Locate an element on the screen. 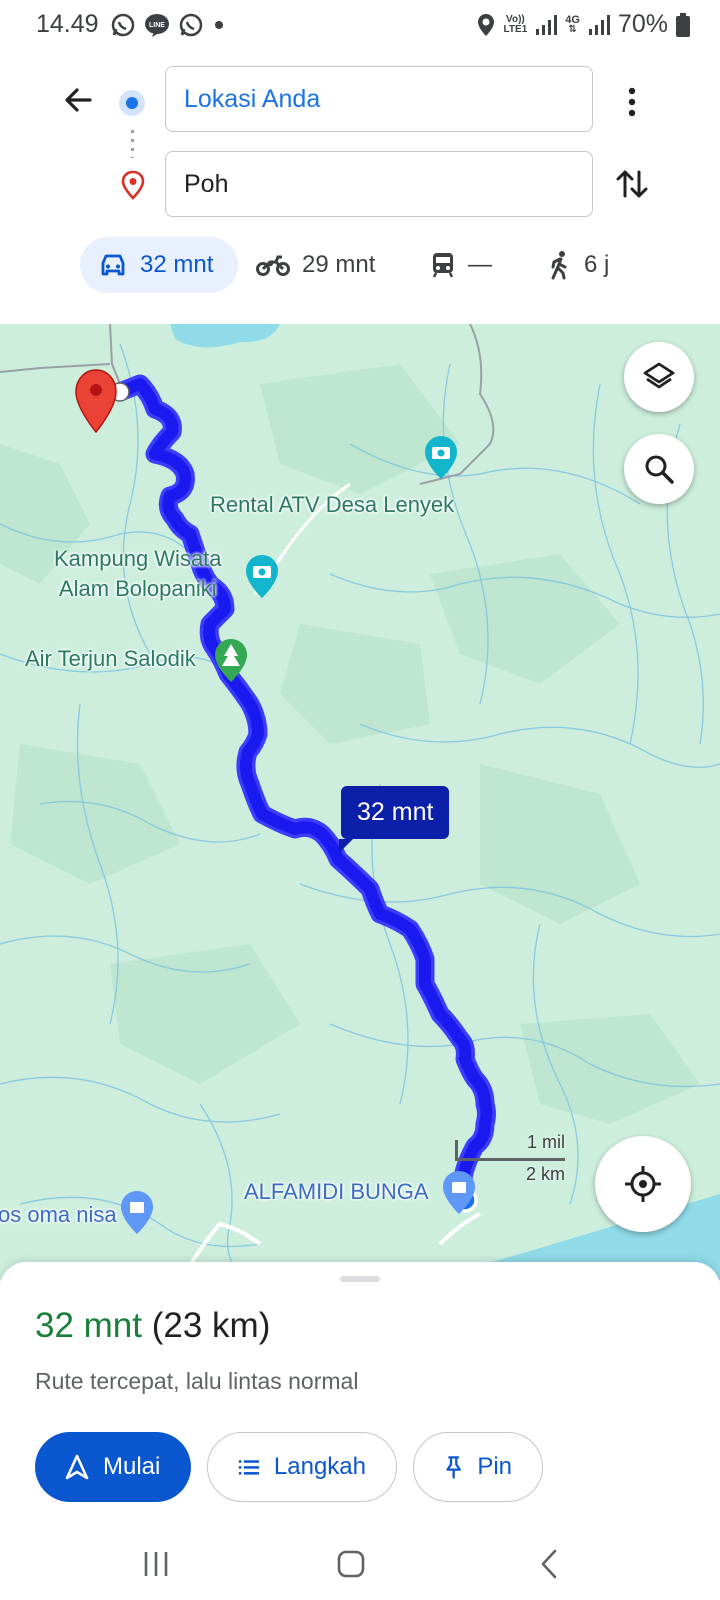 Image resolution: width=720 pixels, height=1600 pixels. network-4g-icon: 4G ⇅ is located at coordinates (572, 24).